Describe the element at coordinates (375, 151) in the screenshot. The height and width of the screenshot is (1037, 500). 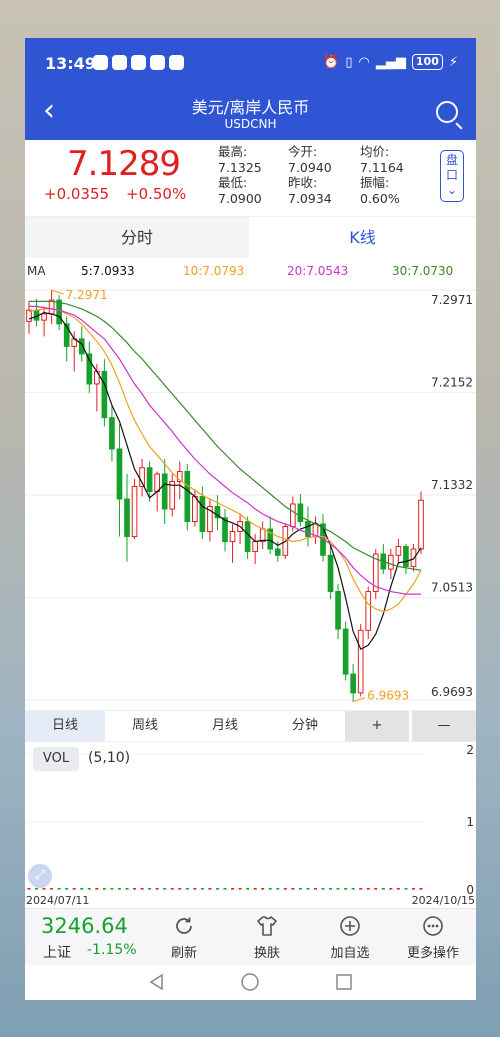
I see `stat-label-avg: 均价:` at that location.